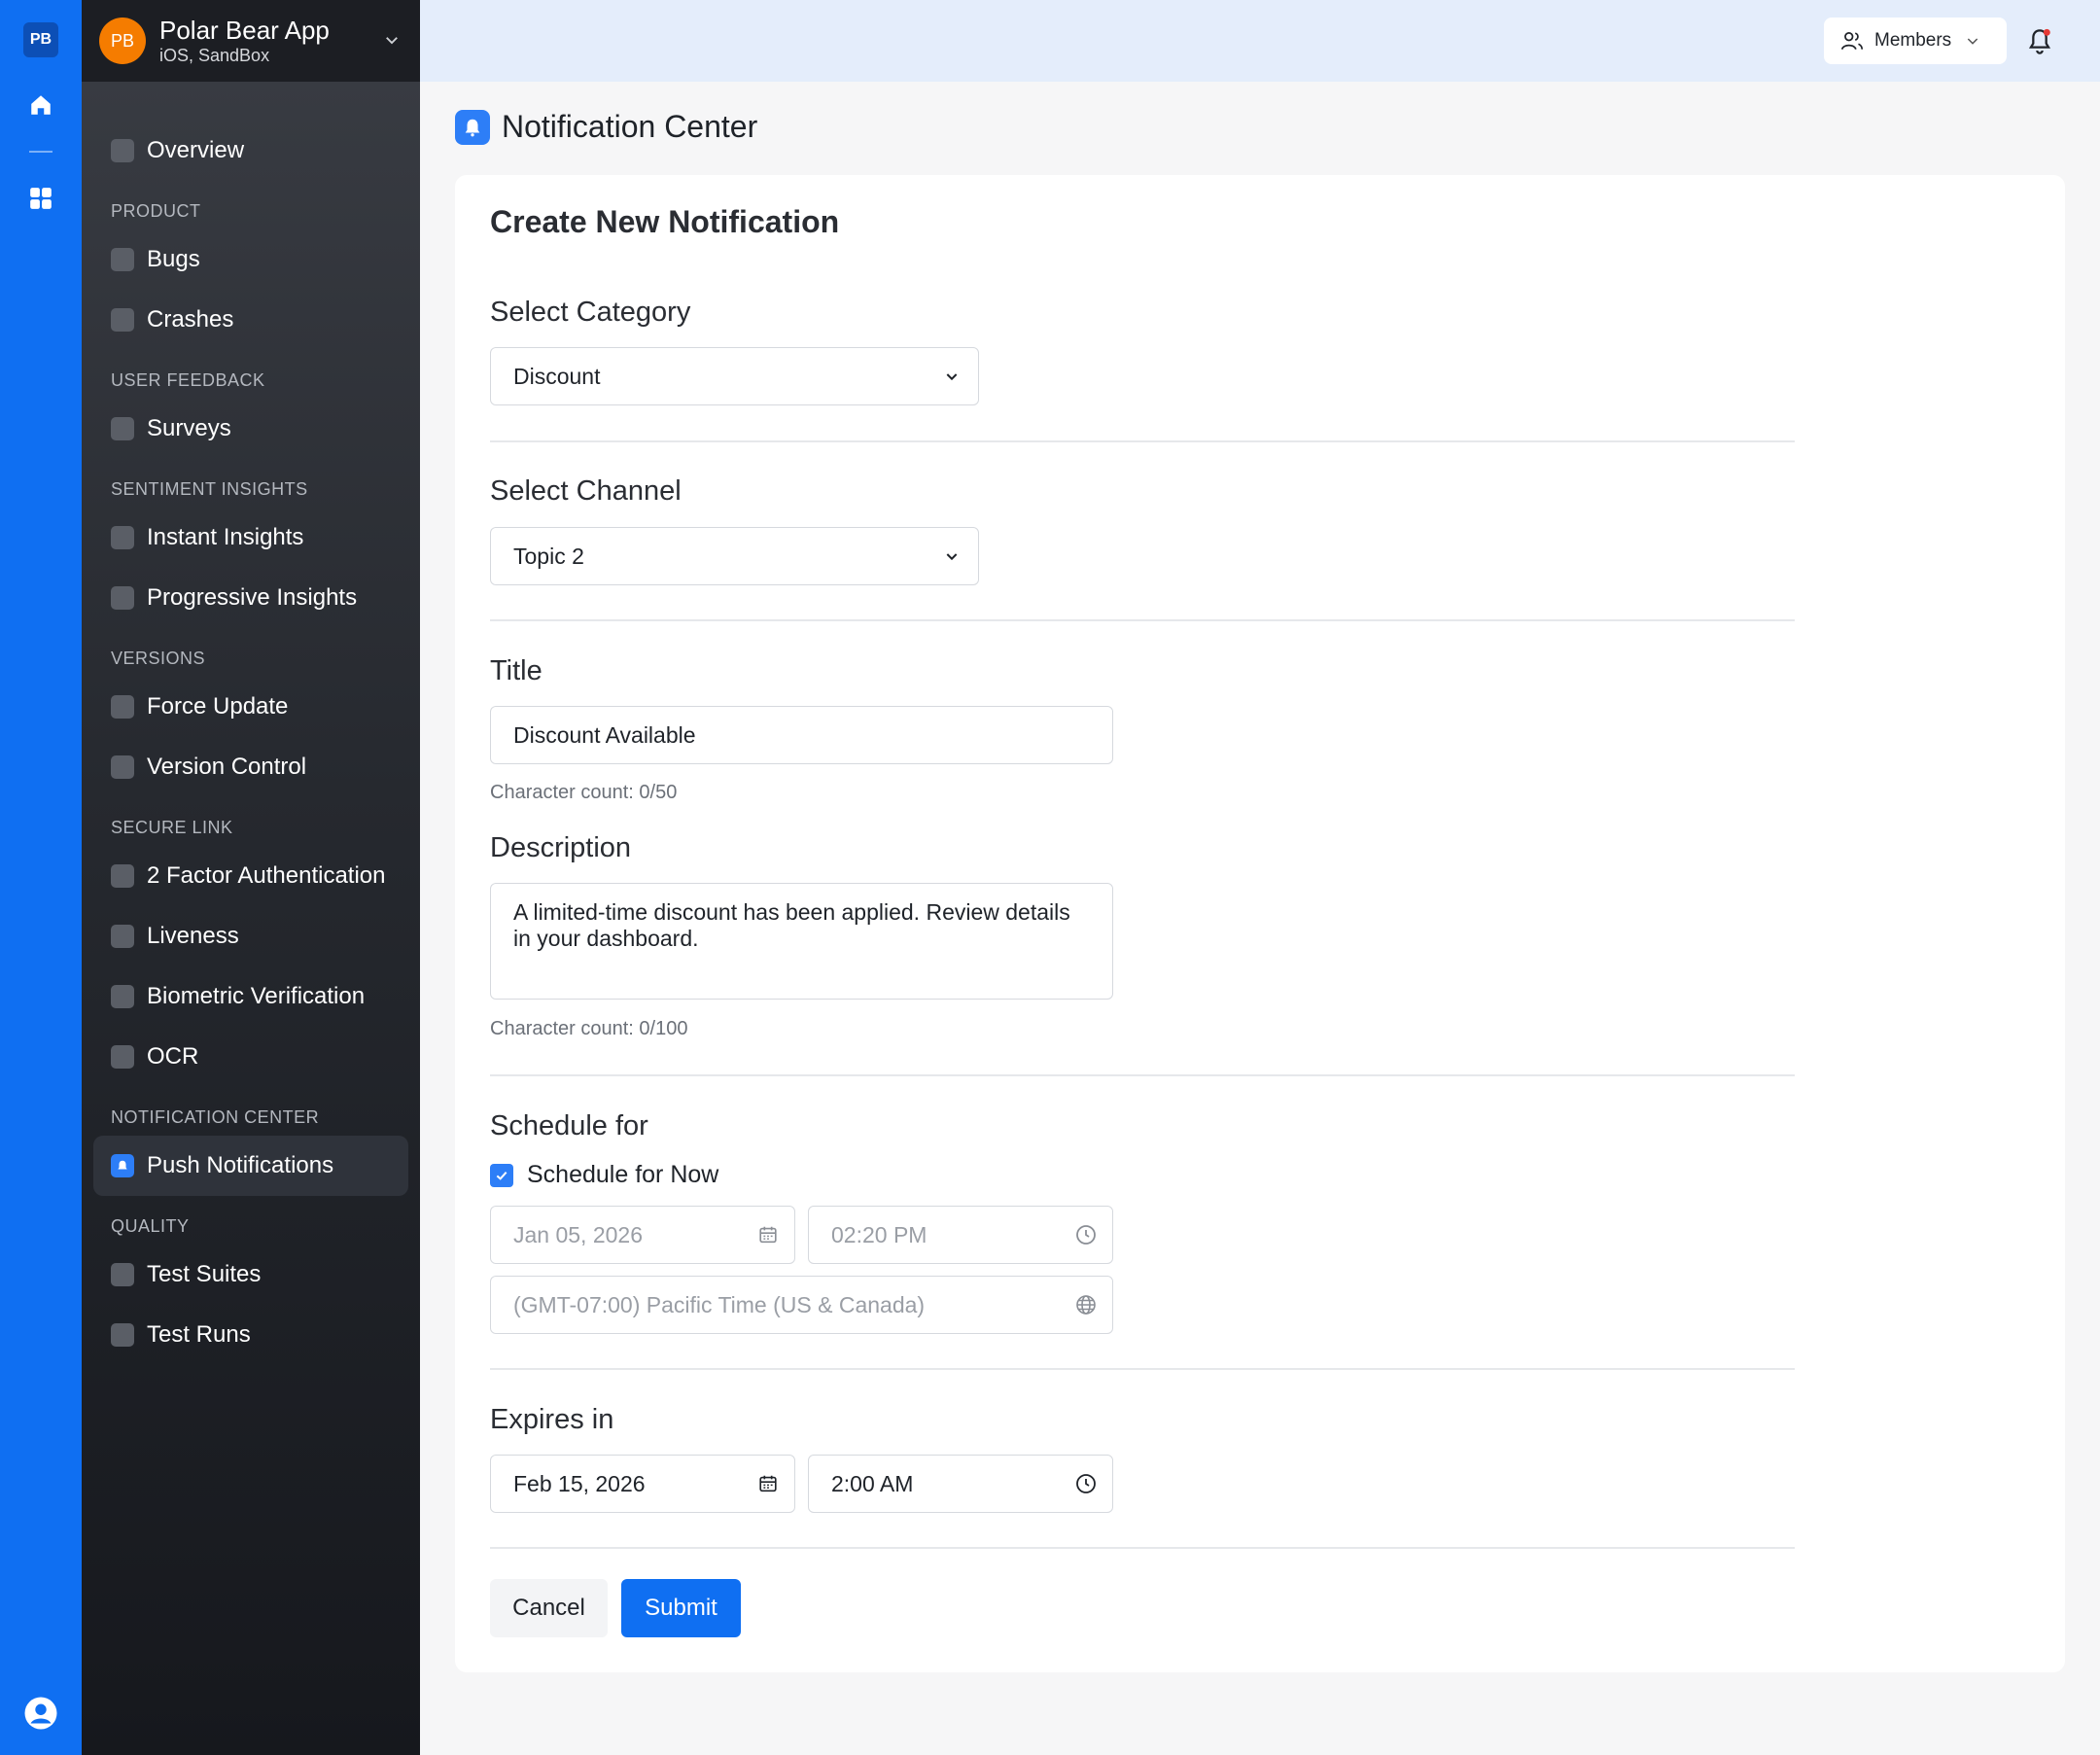 This screenshot has width=2100, height=1755. Describe the element at coordinates (188, 380) in the screenshot. I see `section-user-feedback: USER FEEDBACK` at that location.